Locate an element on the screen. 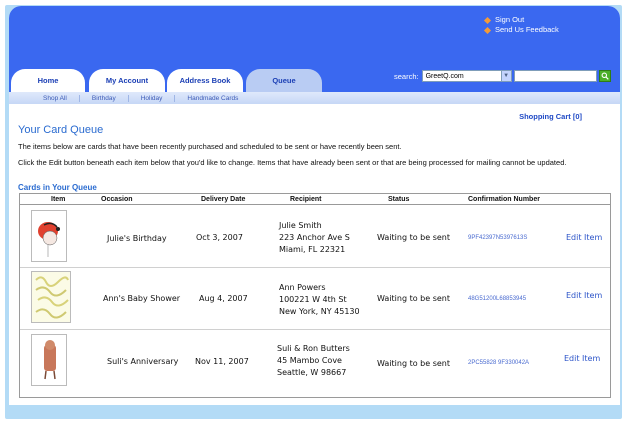  search-go-button is located at coordinates (604, 76).